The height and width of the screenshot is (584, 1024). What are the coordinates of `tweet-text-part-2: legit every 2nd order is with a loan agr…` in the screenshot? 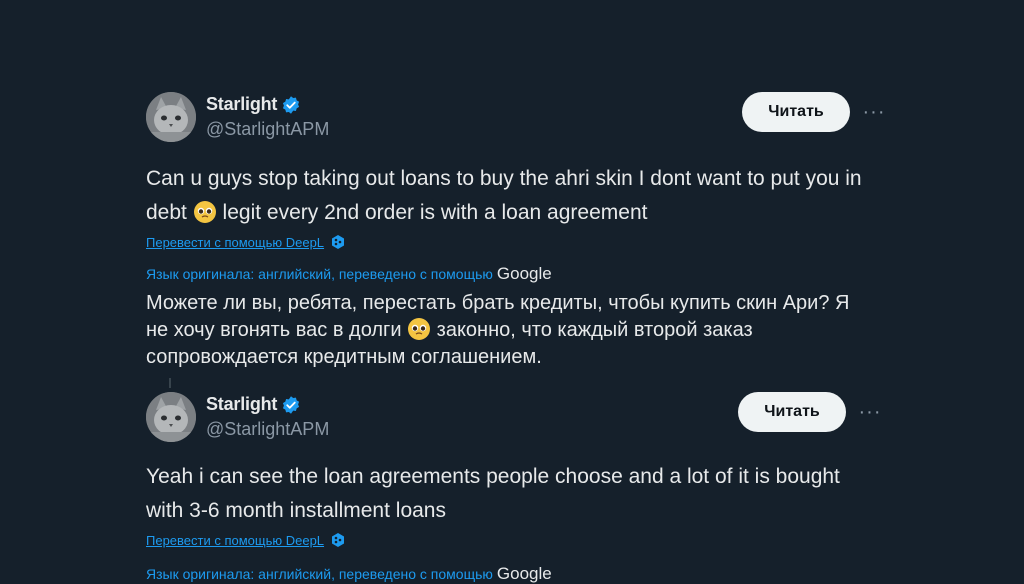 It's located at (432, 212).